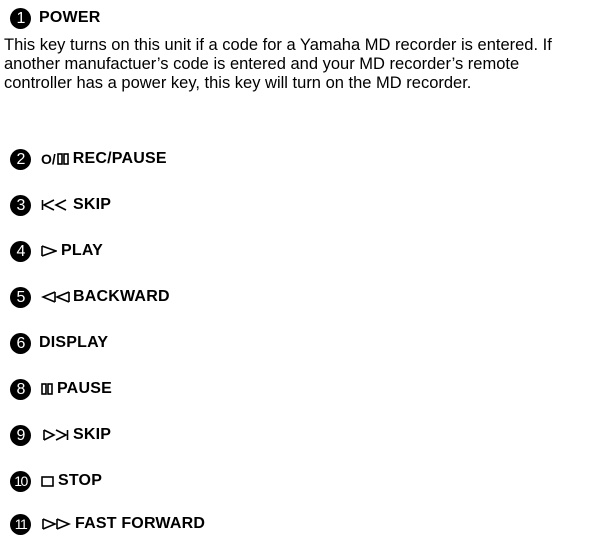 This screenshot has height=538, width=592. Describe the element at coordinates (20, 205) in the screenshot. I see `item-number: 3` at that location.